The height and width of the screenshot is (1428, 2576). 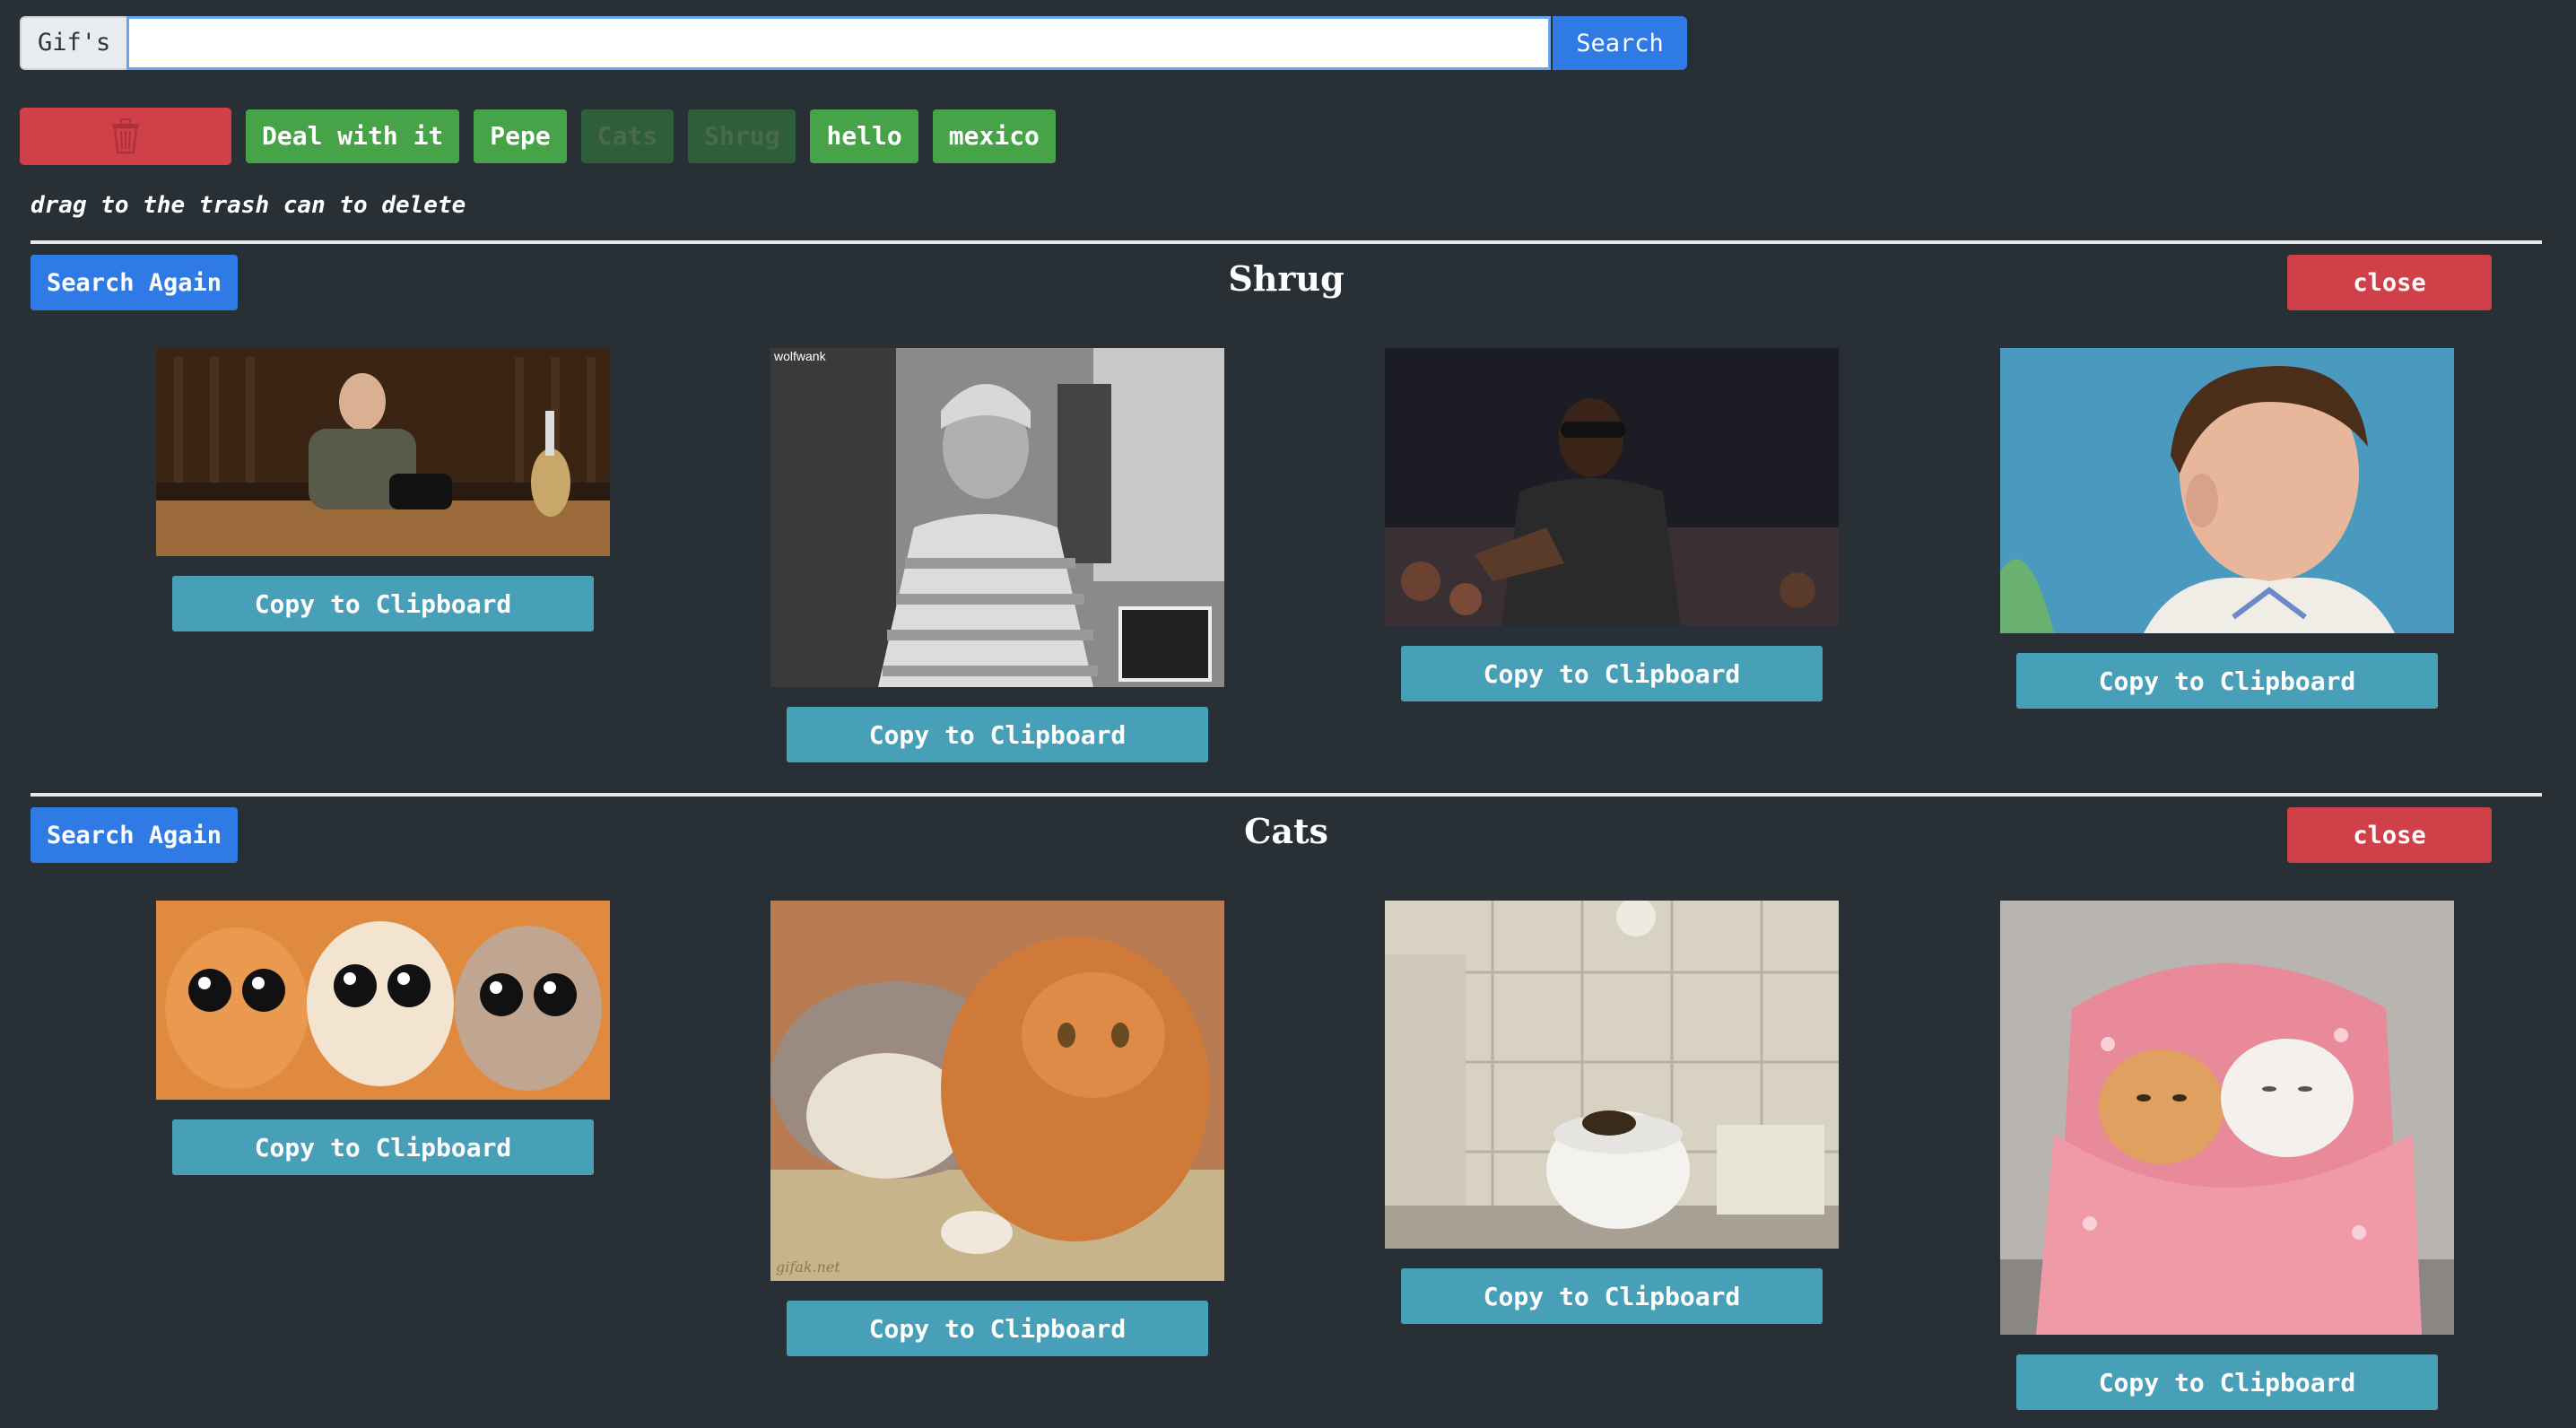 I want to click on section-title: Cats, so click(x=1286, y=831).